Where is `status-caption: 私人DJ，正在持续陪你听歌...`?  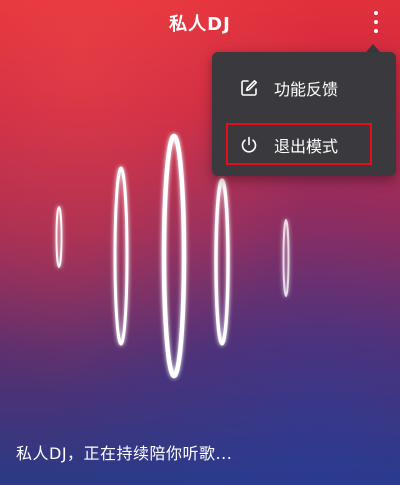 status-caption: 私人DJ，正在持续陪你听歌... is located at coordinates (124, 453).